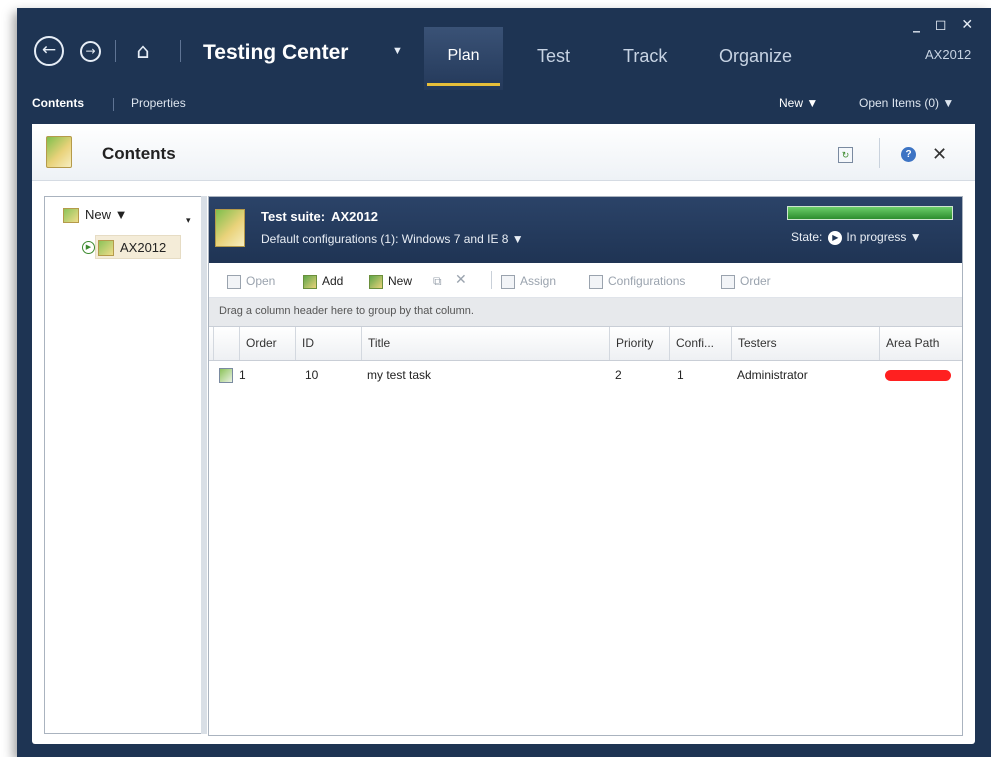  Describe the element at coordinates (755, 281) in the screenshot. I see `order-label: Order` at that location.